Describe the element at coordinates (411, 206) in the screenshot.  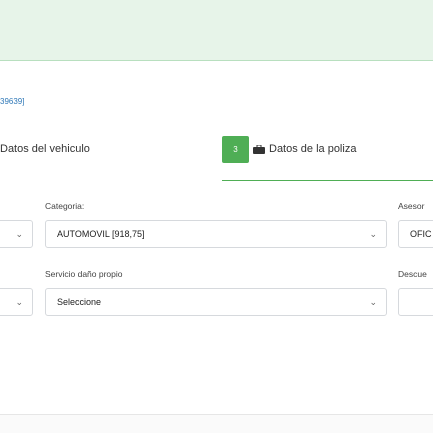
I see `label-asesor: Asesor` at that location.